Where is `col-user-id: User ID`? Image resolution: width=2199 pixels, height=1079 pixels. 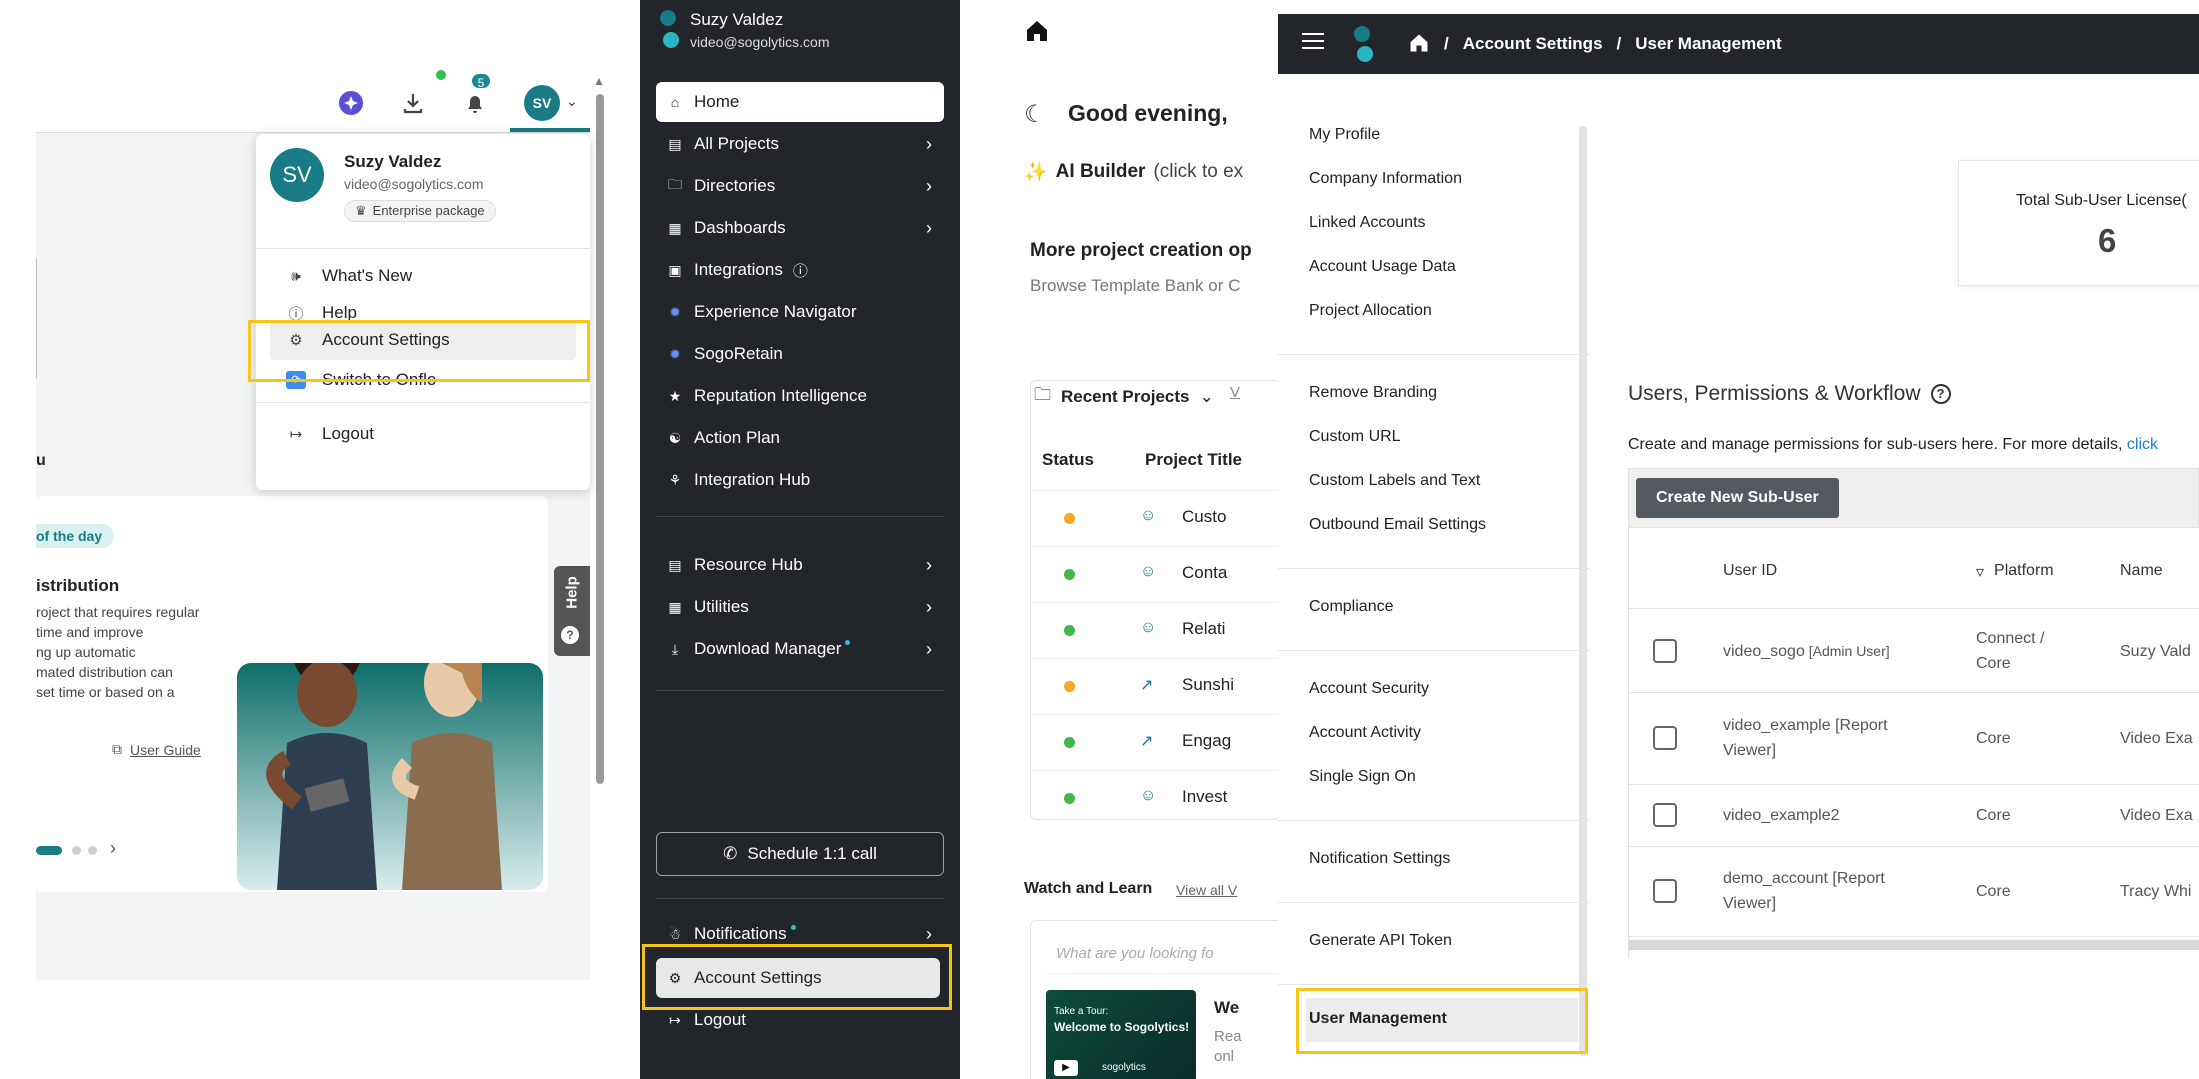
col-user-id: User ID is located at coordinates (1750, 571).